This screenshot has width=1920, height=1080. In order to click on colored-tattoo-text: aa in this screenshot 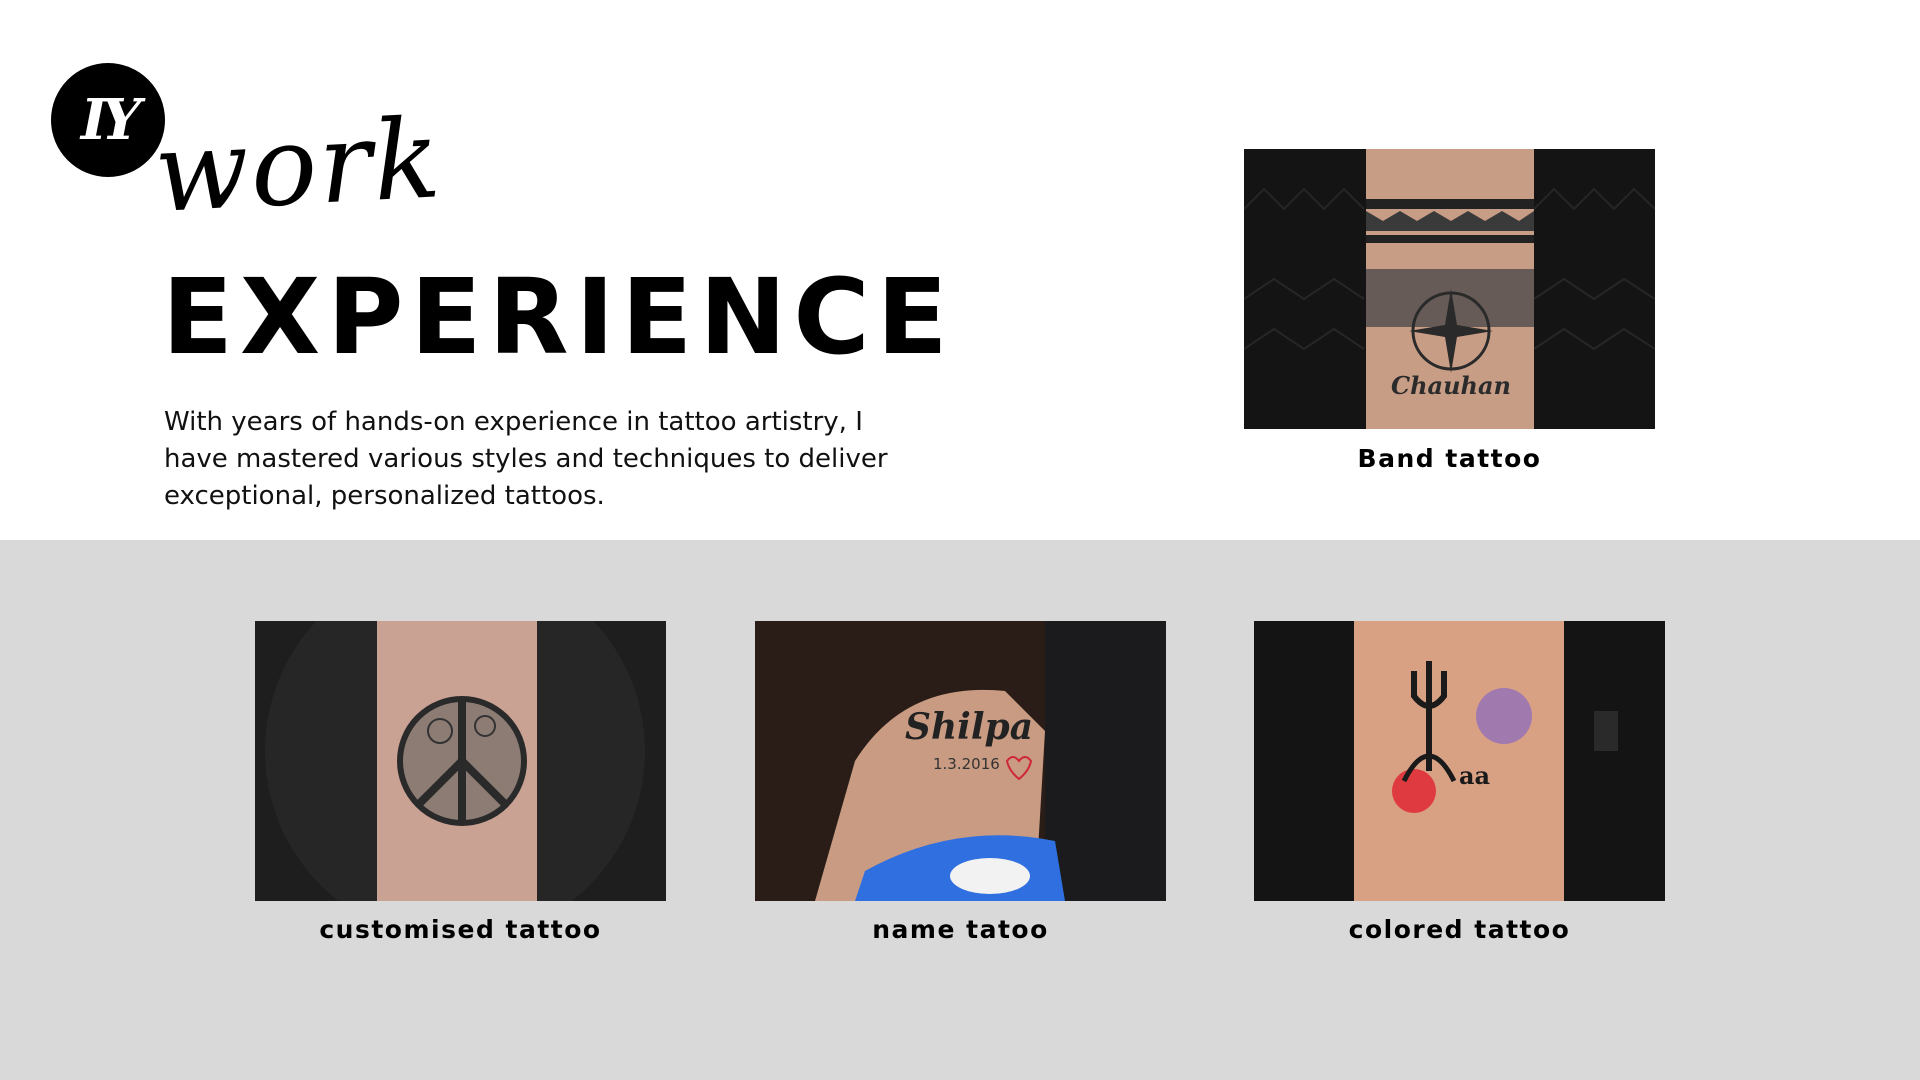, I will do `click(1474, 775)`.